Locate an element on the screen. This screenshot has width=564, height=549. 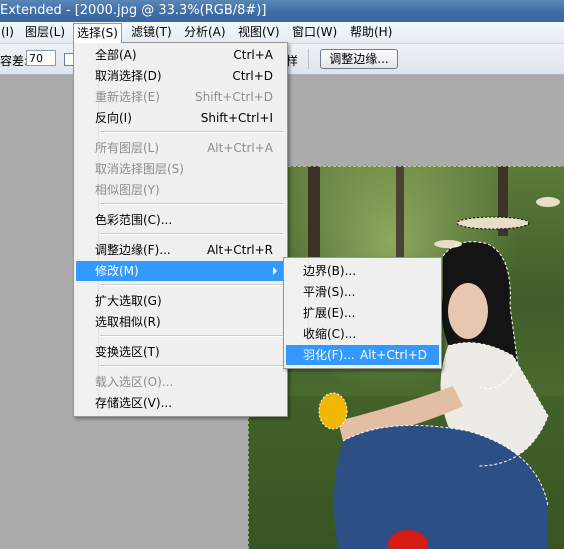
menu-filter: 滤镜(T) is located at coordinates (151, 32).